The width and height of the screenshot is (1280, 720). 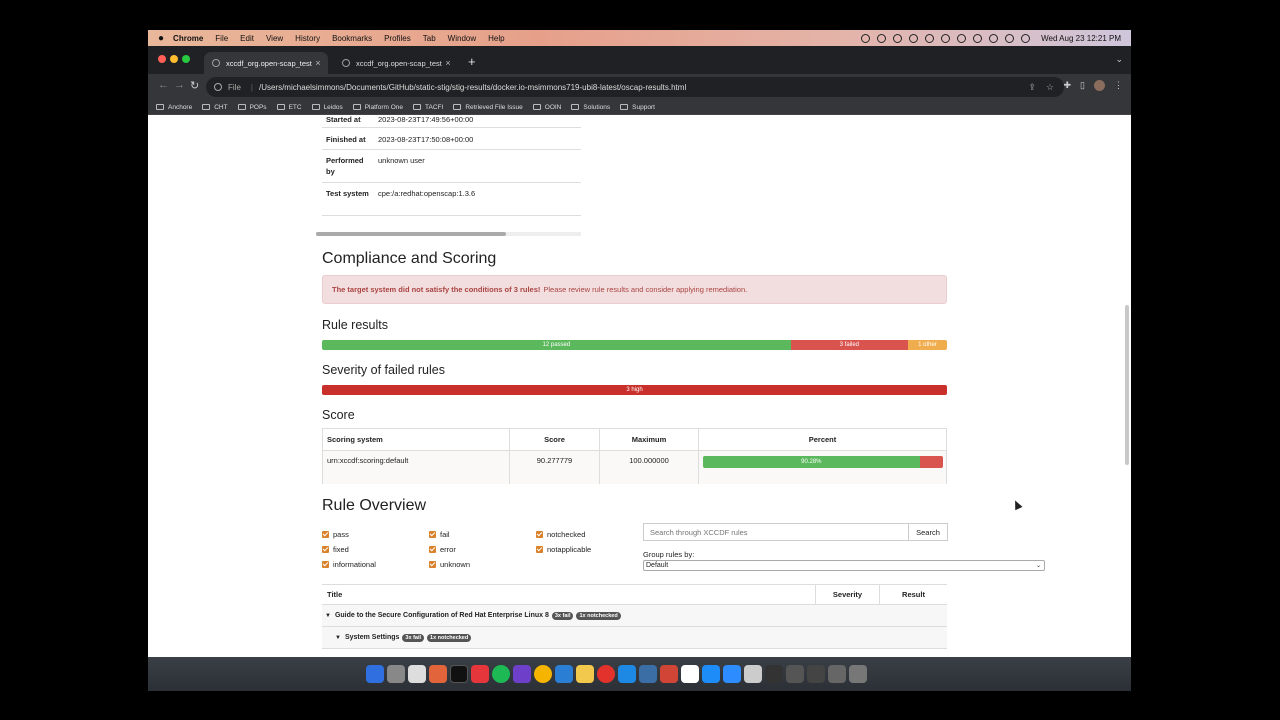 I want to click on menu-view: View, so click(x=274, y=38).